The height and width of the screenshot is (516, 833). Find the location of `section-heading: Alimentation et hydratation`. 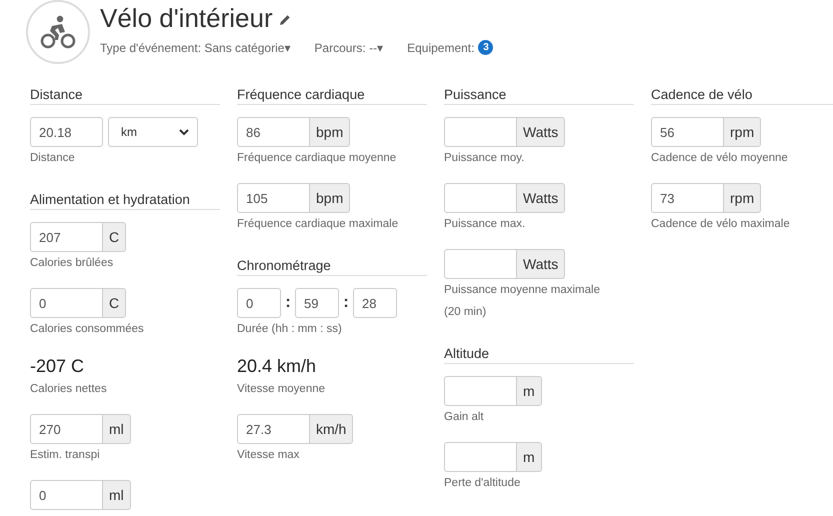

section-heading: Alimentation et hydratation is located at coordinates (125, 200).